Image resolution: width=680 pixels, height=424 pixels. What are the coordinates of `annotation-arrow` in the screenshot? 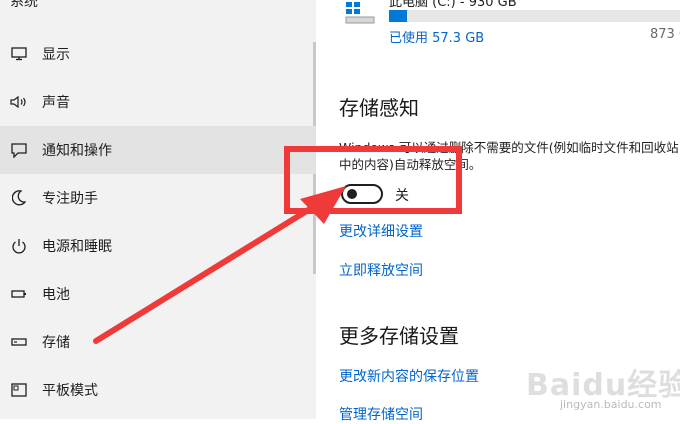 It's located at (219, 265).